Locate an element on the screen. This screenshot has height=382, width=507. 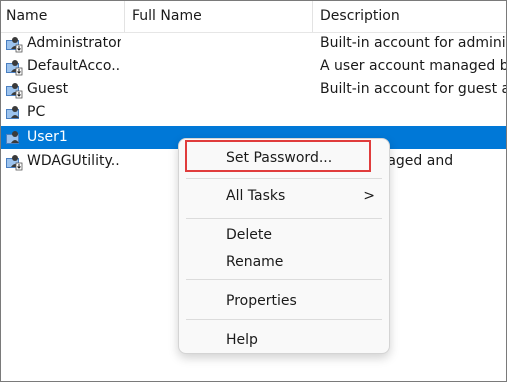
column-header-full-name: Full Name is located at coordinates (219, 16).